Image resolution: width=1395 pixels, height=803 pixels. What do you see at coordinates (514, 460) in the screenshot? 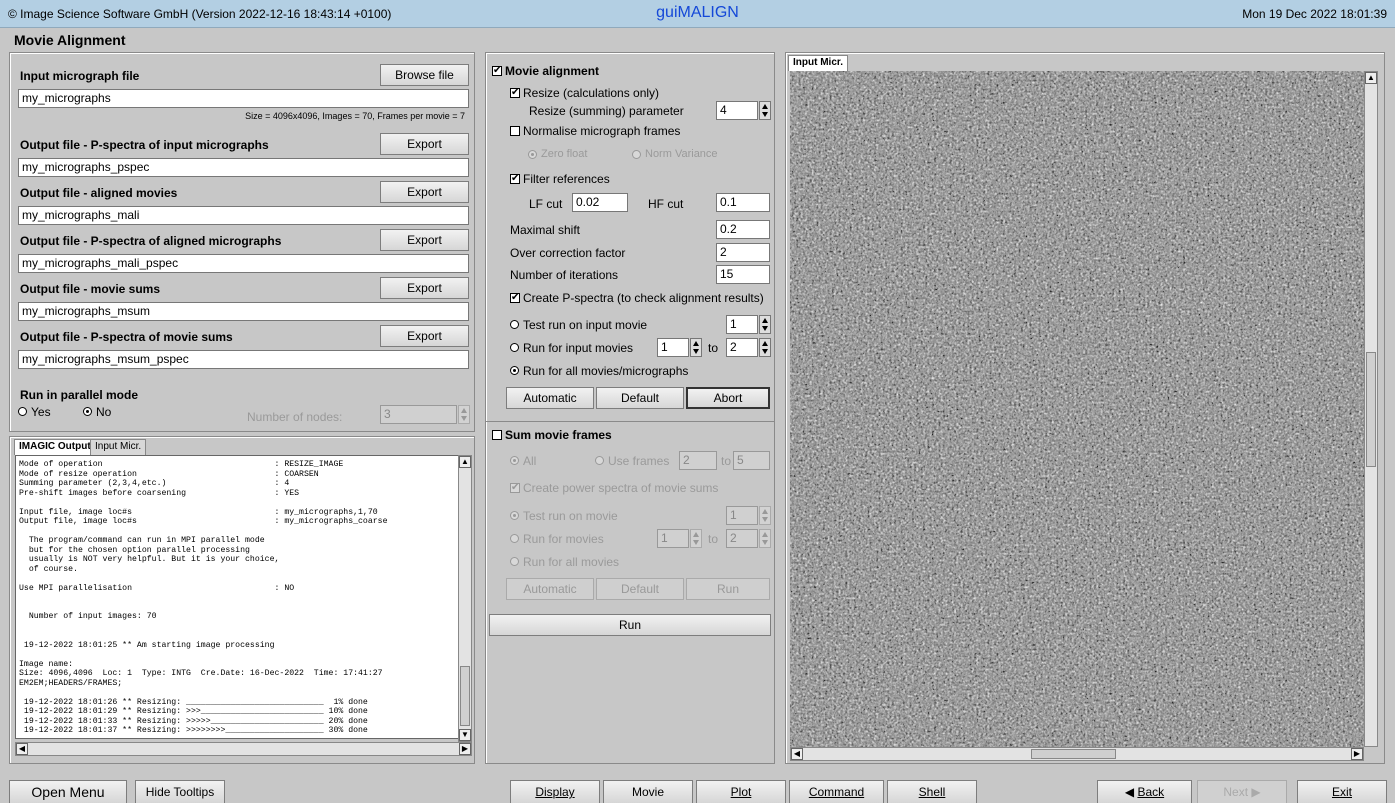
I see `sum-all-radio` at bounding box center [514, 460].